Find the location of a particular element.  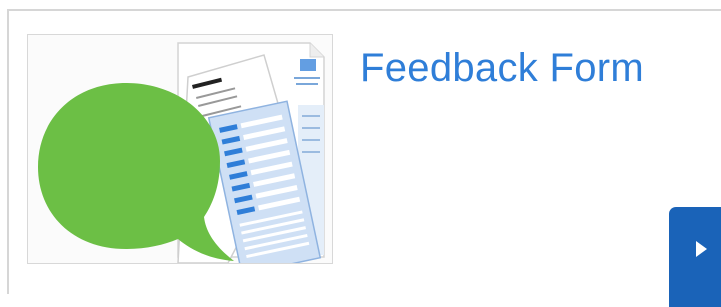

open-form-button is located at coordinates (695, 257).